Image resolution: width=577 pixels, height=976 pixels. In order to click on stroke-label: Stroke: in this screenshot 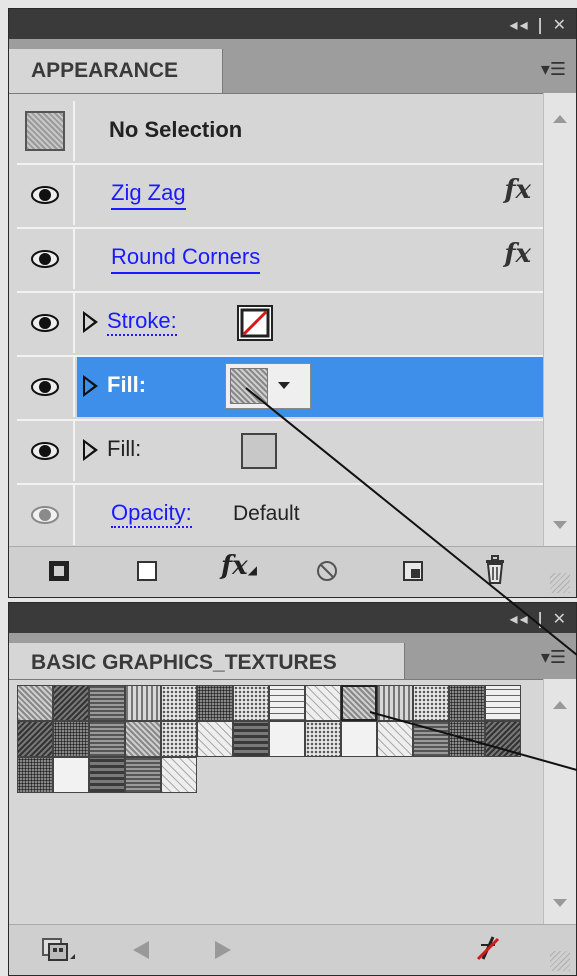, I will do `click(142, 322)`.